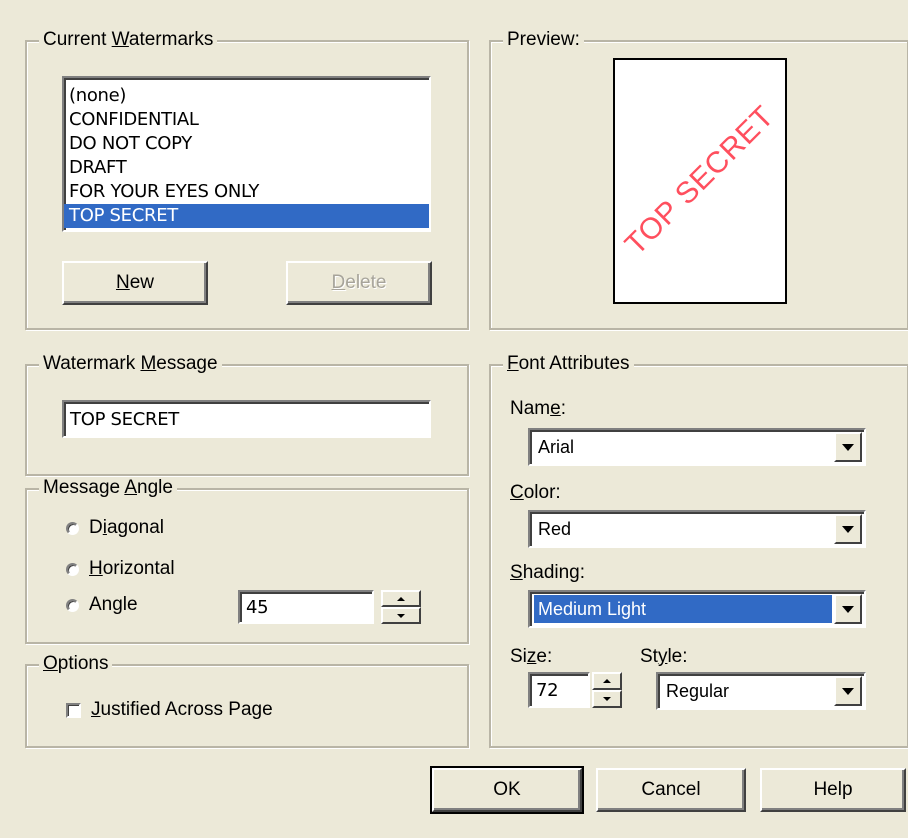 Image resolution: width=908 pixels, height=838 pixels. Describe the element at coordinates (73, 710) in the screenshot. I see `justified-checkbox-box` at that location.